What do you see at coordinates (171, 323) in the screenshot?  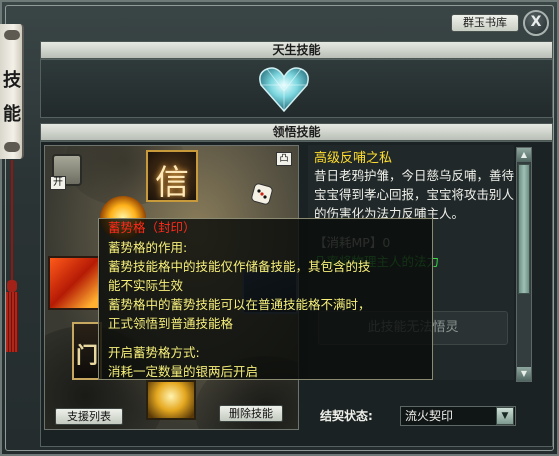 I see `tooltip-line: 正式领悟到普通技能格` at bounding box center [171, 323].